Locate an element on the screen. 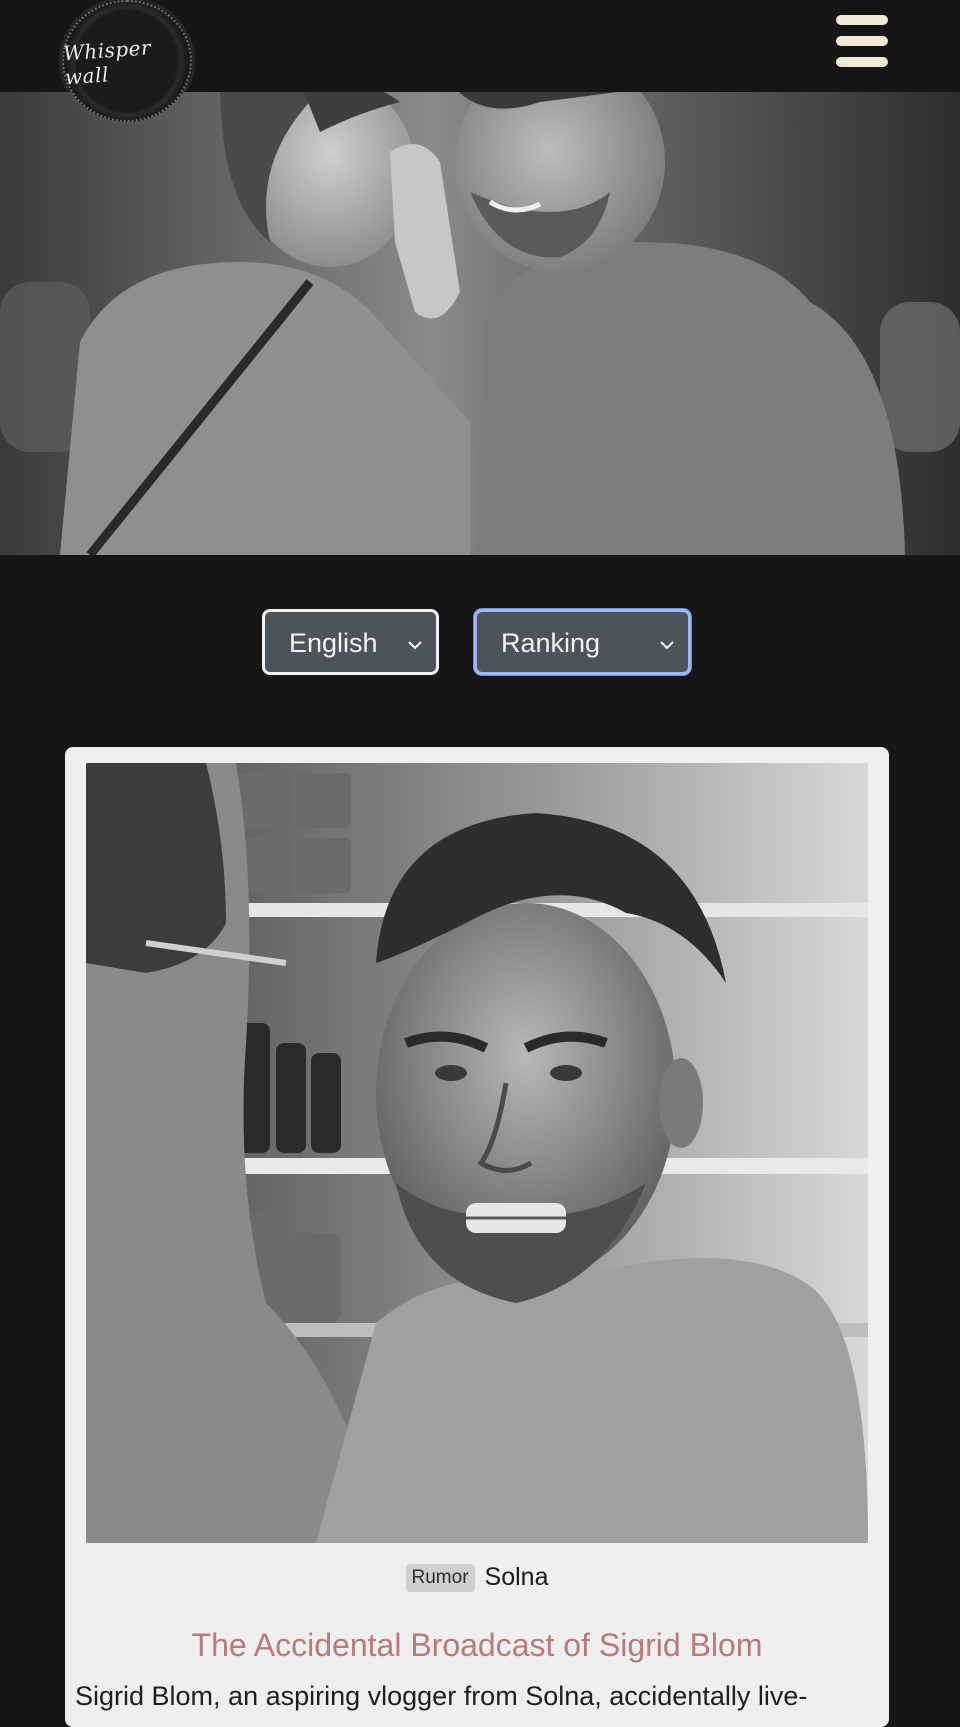 The width and height of the screenshot is (960, 1727). hamburger-menu-button is located at coordinates (862, 42).